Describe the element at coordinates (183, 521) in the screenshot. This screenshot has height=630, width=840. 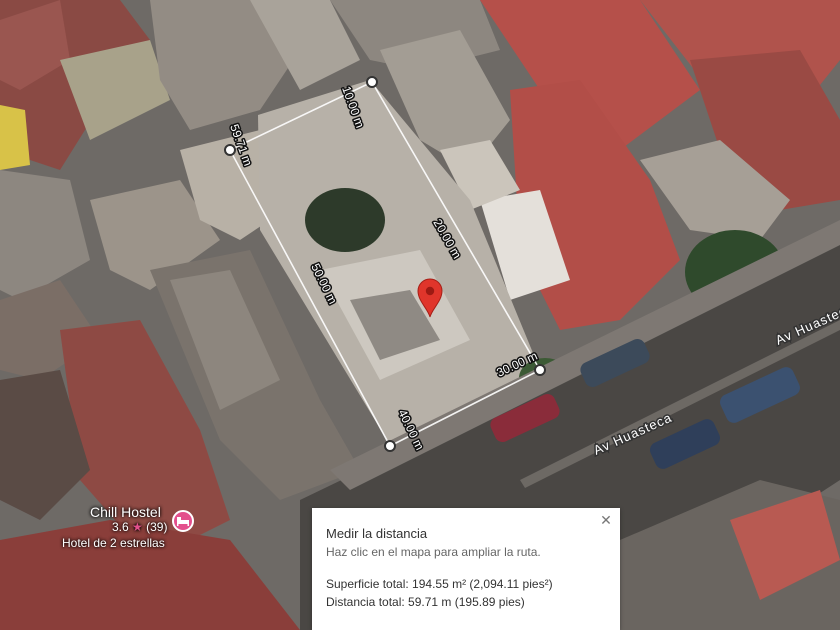
I see `hotel-bed-icon` at that location.